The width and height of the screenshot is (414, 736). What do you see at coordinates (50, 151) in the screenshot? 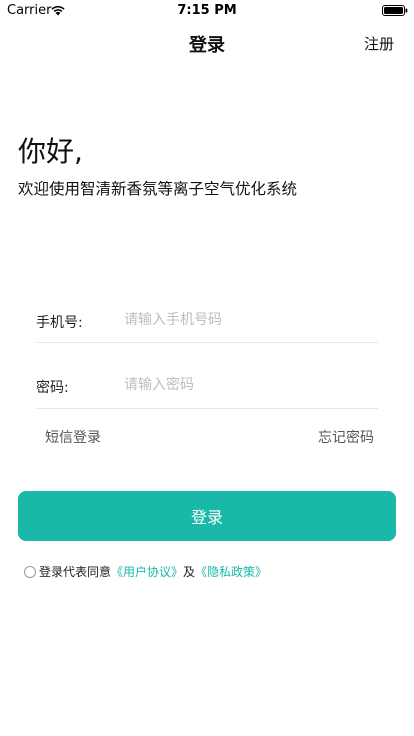
I see `greeting-title: 你好,` at bounding box center [50, 151].